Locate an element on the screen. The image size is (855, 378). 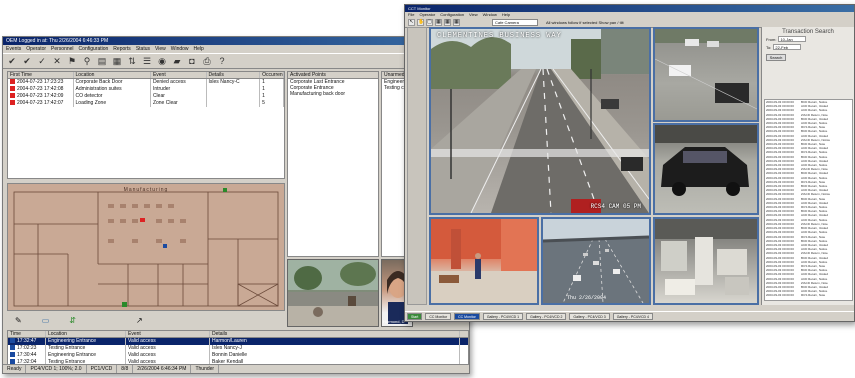
globe-icon: ◉ is located at coordinates (162, 61).